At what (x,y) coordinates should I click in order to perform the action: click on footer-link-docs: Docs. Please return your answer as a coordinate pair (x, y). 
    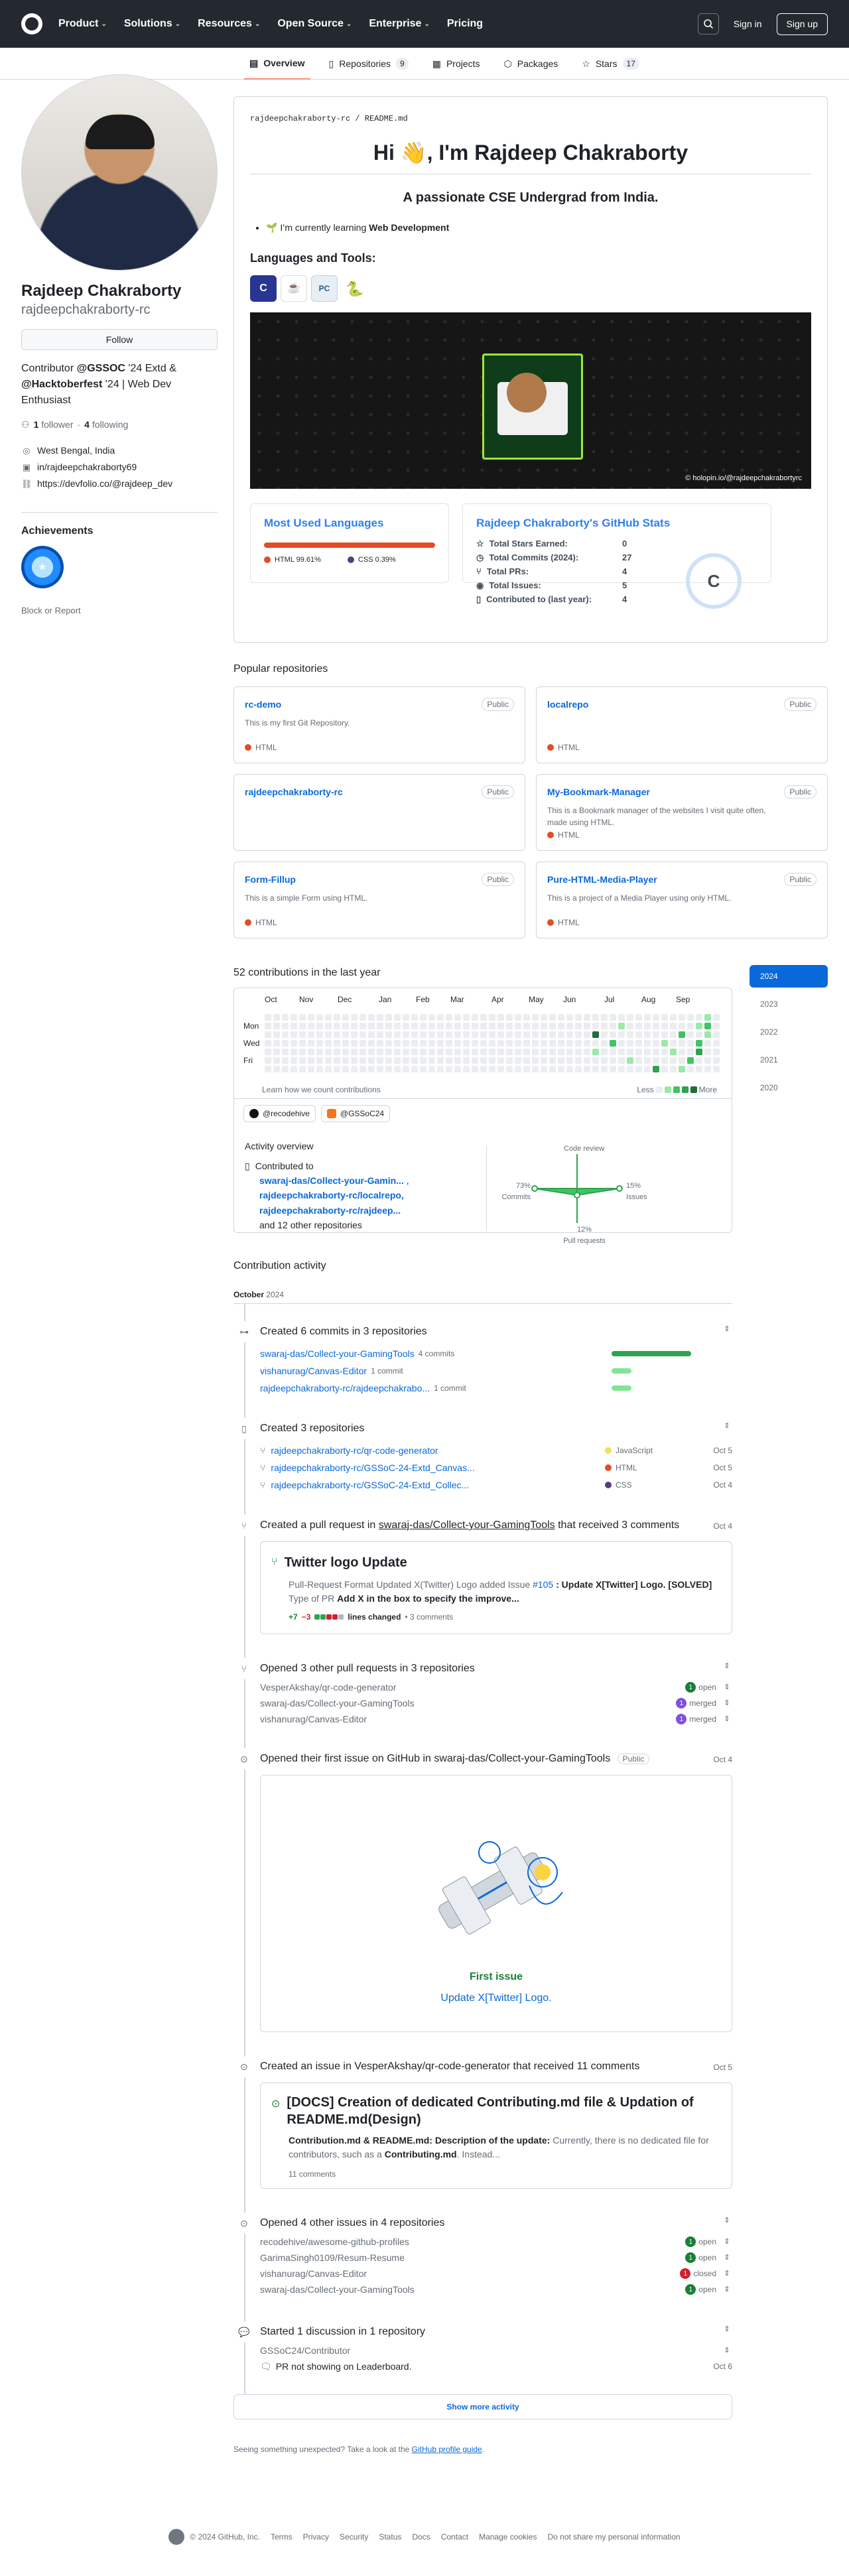
    Looking at the image, I should click on (421, 2537).